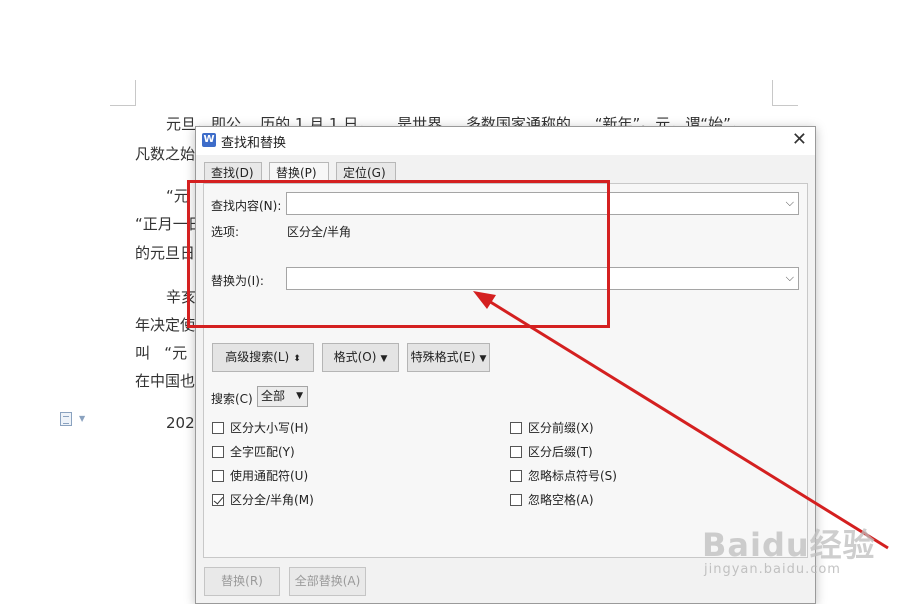 This screenshot has width=915, height=604. Describe the element at coordinates (789, 545) in the screenshot. I see `watermark-logo: Baidu经验` at that location.